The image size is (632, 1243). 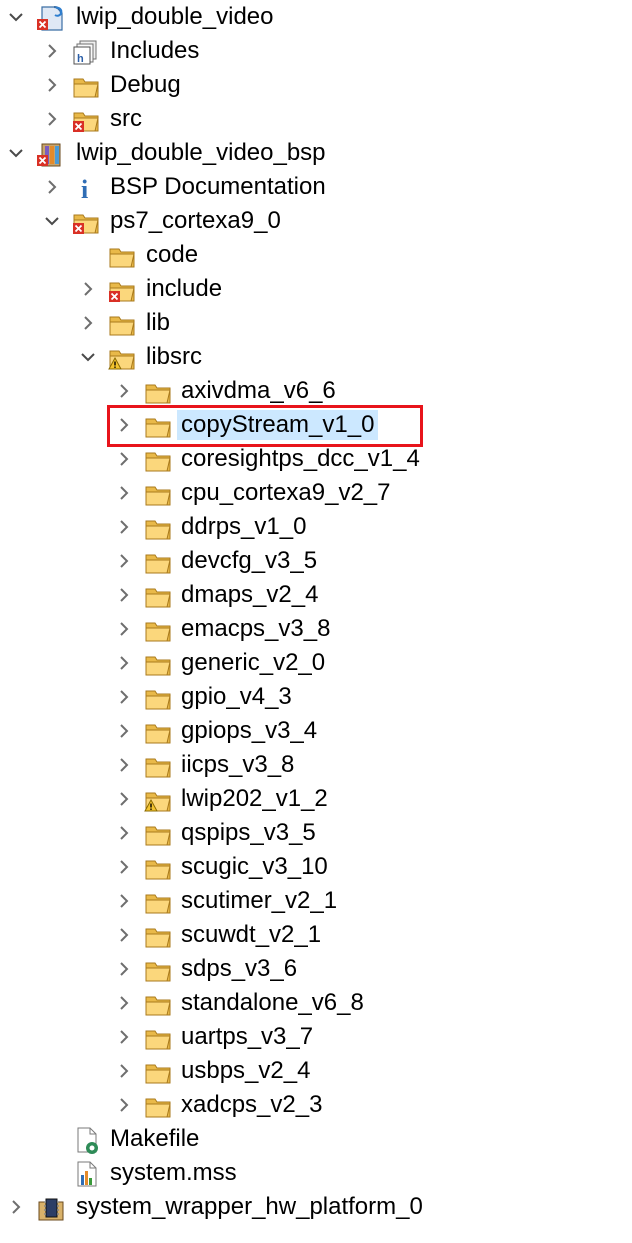 I want to click on tree-item-label: standalone_v6_8, so click(x=272, y=1002).